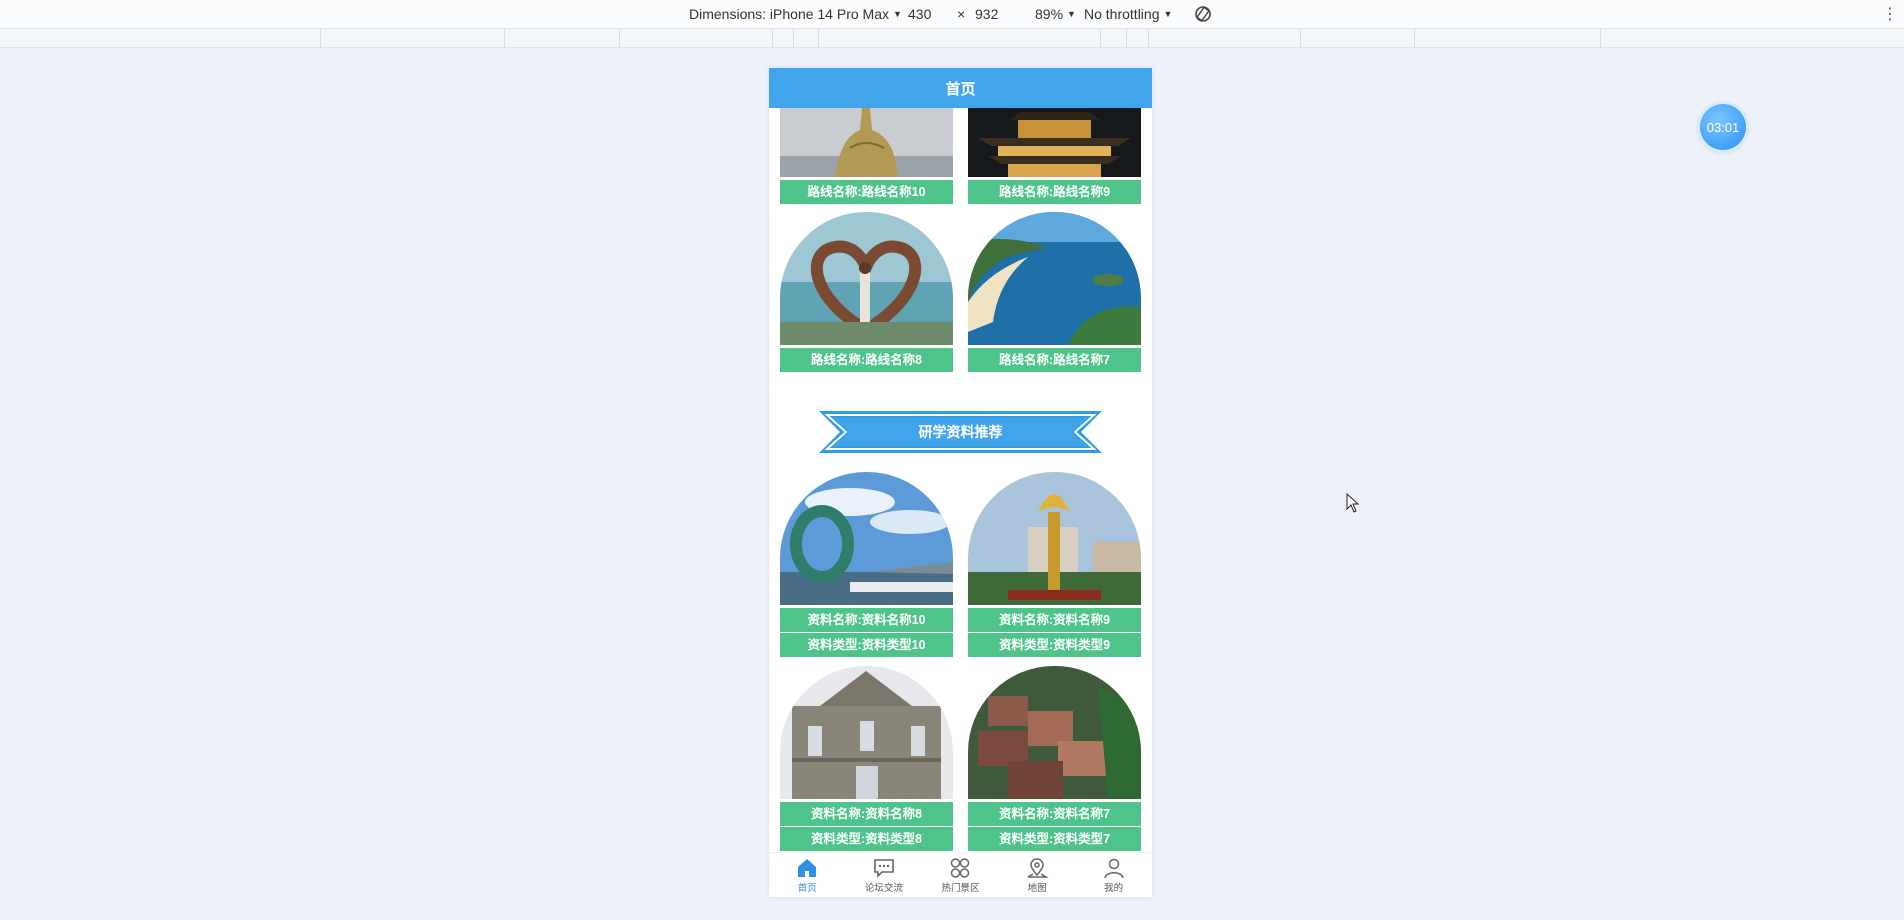 The width and height of the screenshot is (1904, 920). I want to click on tab-forum: 论坛交流, so click(884, 875).